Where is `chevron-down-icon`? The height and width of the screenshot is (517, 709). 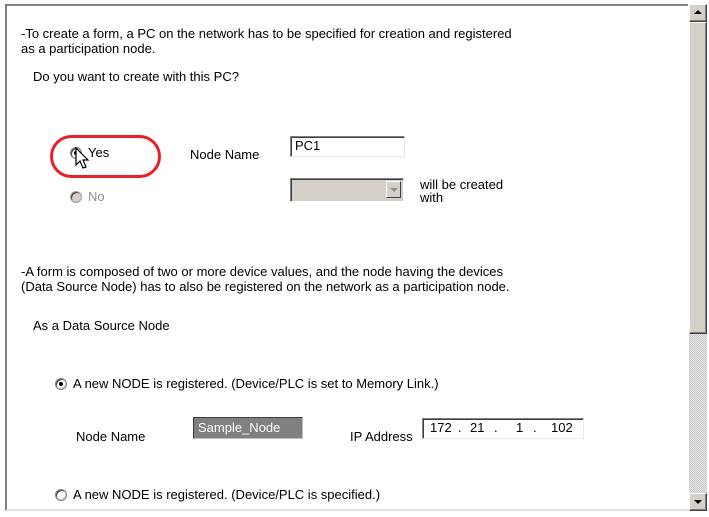 chevron-down-icon is located at coordinates (393, 189).